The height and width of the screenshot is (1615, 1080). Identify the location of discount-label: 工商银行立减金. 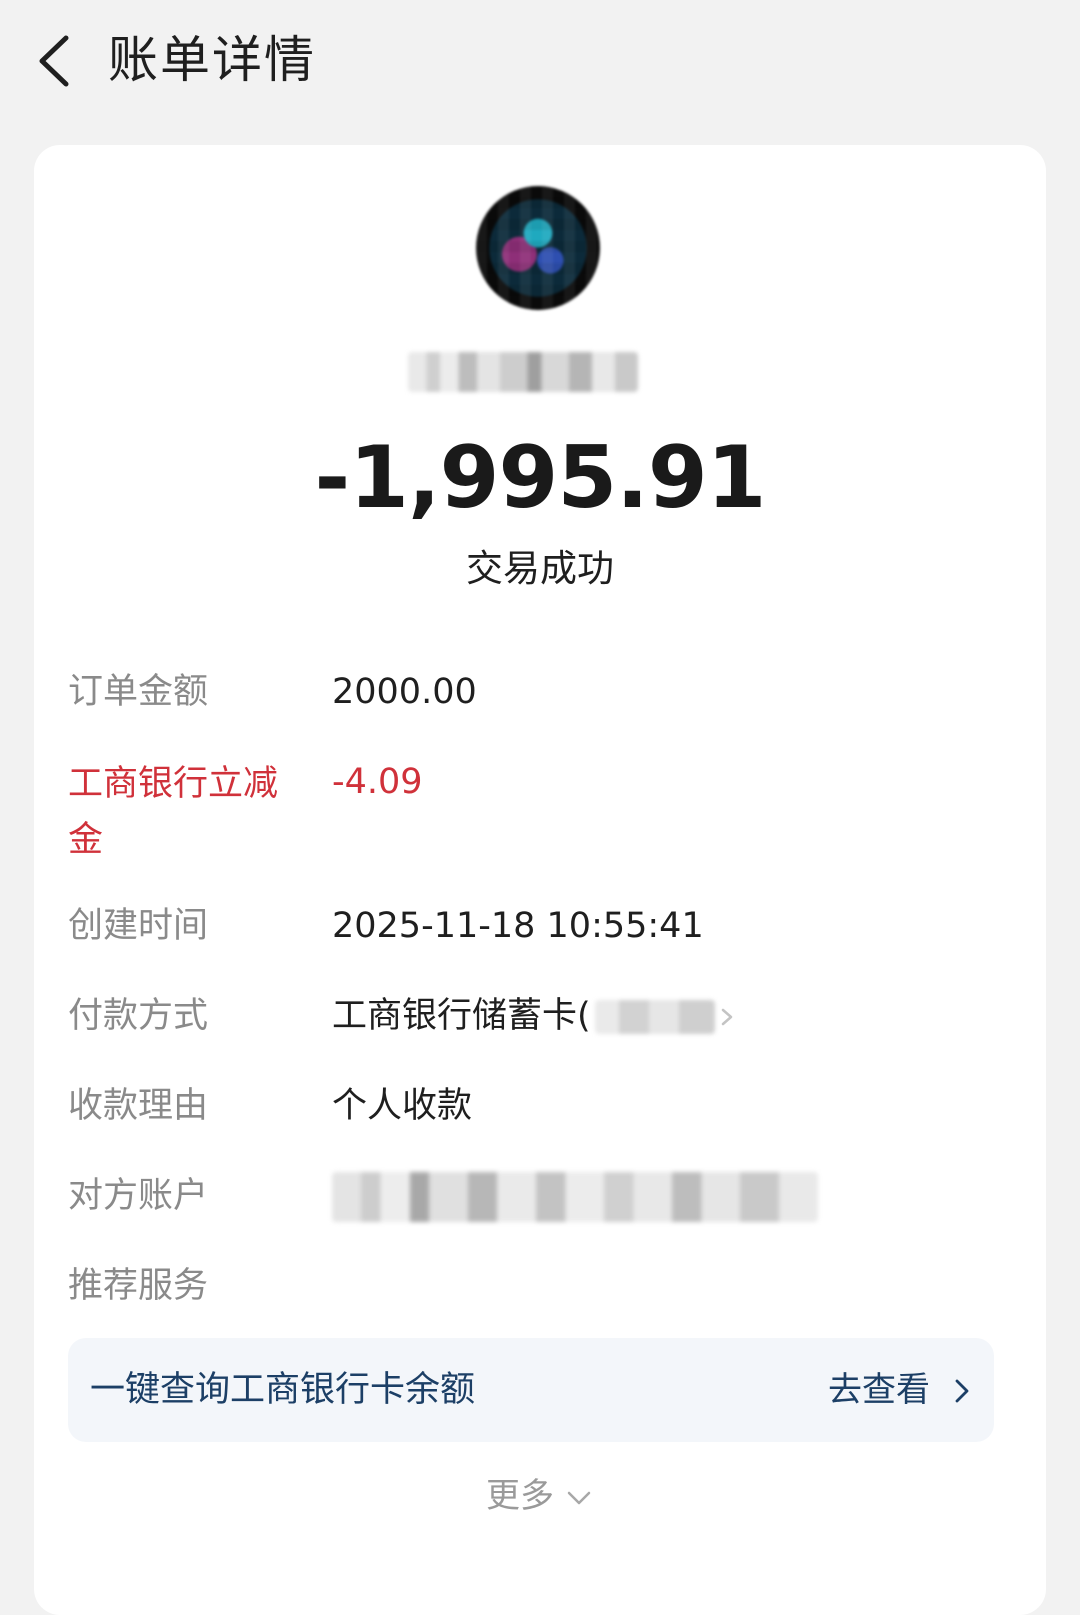
(173, 812).